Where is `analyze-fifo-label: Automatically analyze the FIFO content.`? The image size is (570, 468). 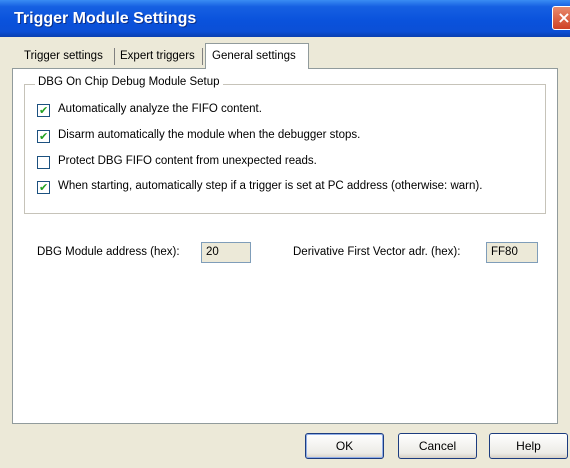 analyze-fifo-label: Automatically analyze the FIFO content. is located at coordinates (160, 109).